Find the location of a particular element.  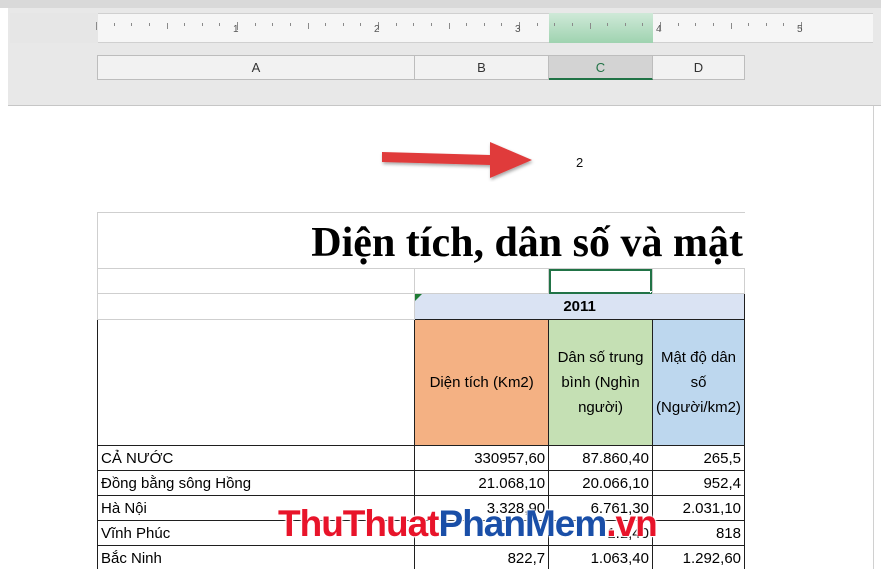

population-value: 20.066,10 is located at coordinates (600, 483).